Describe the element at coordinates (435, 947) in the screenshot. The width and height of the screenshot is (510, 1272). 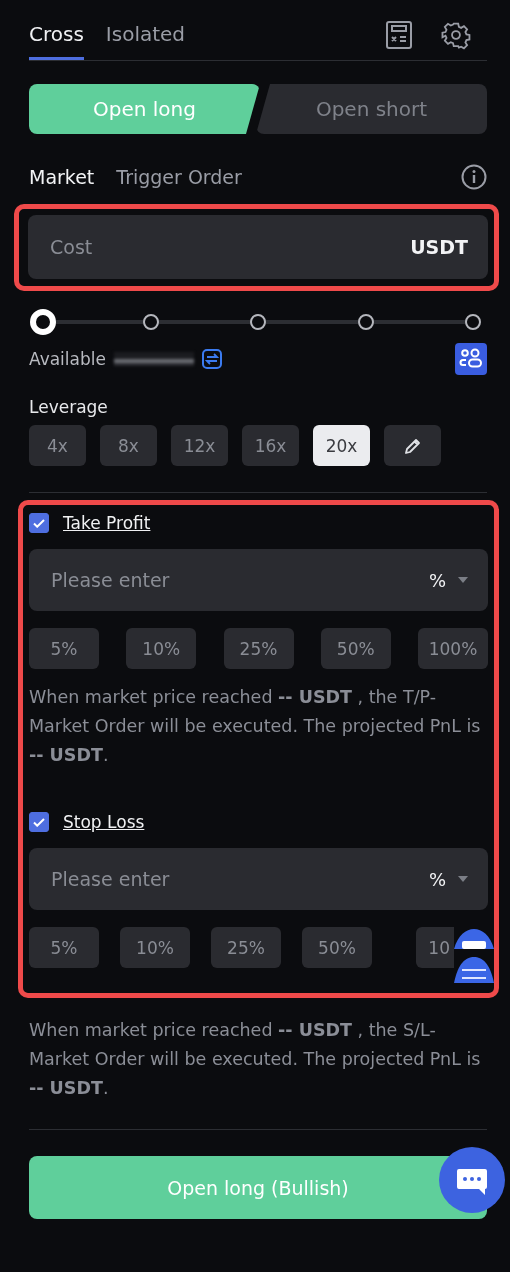
I see `percent-button: 10` at that location.